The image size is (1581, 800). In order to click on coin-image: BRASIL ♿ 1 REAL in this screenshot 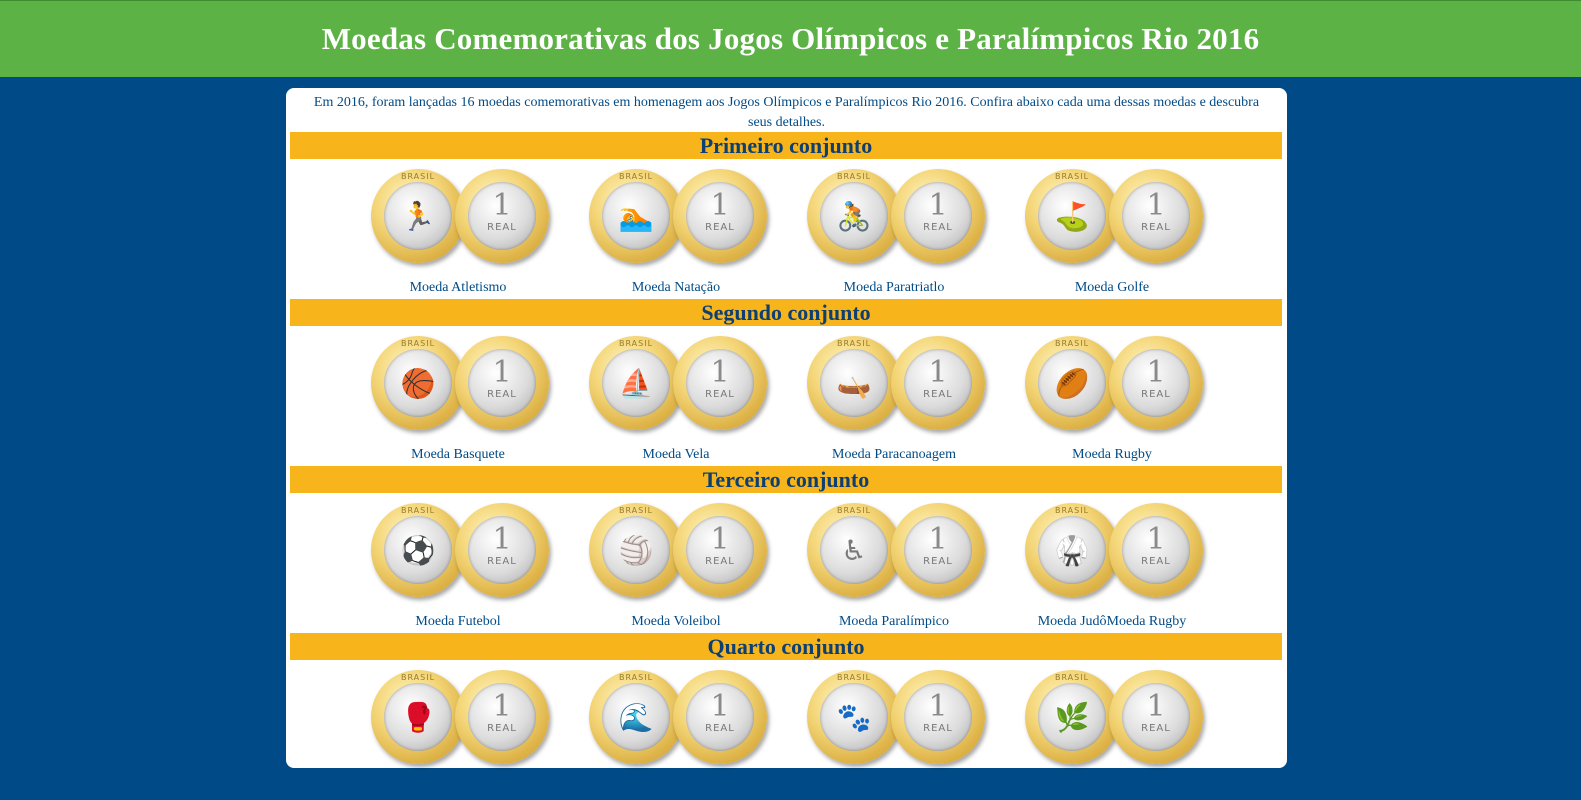, I will do `click(897, 553)`.